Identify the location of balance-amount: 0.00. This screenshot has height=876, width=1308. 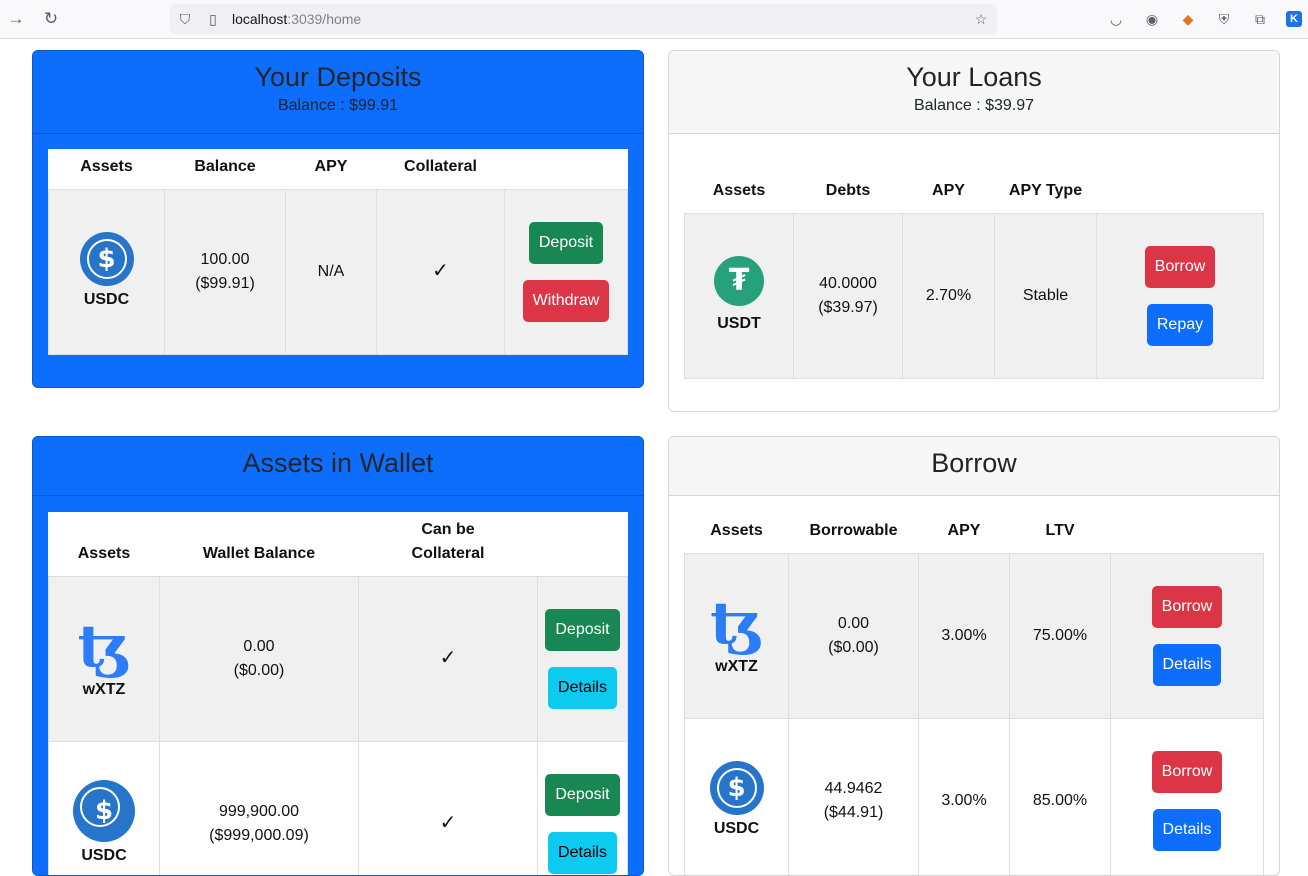
(259, 646).